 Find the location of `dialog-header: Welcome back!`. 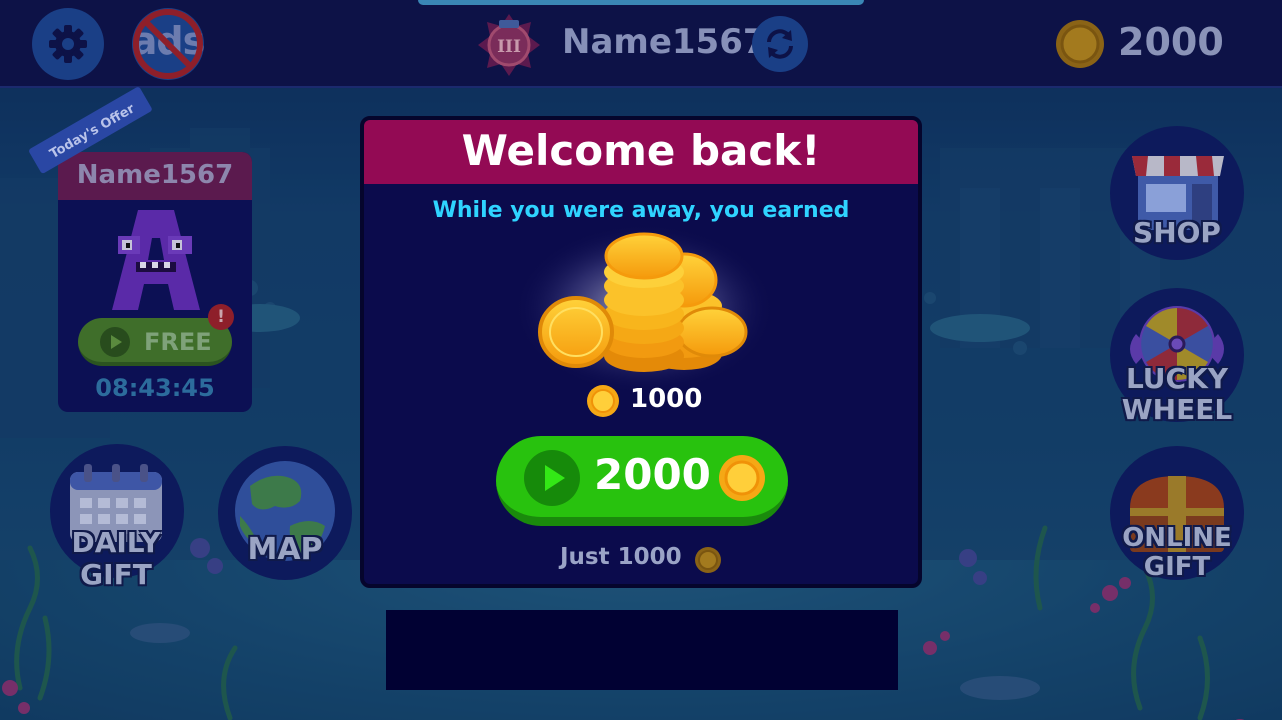

dialog-header: Welcome back! is located at coordinates (641, 152).